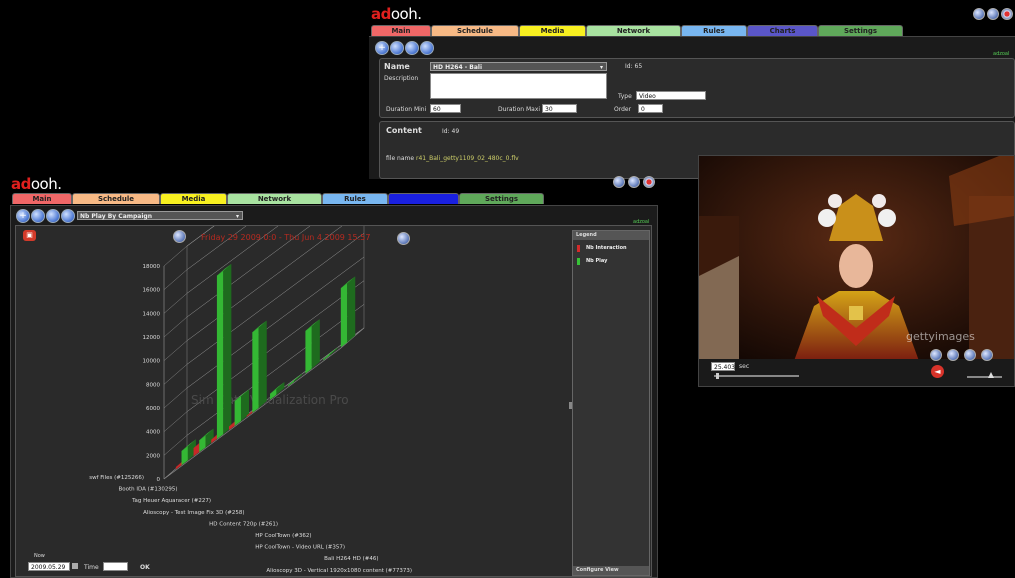  What do you see at coordinates (936, 355) in the screenshot?
I see `pause-button` at bounding box center [936, 355].